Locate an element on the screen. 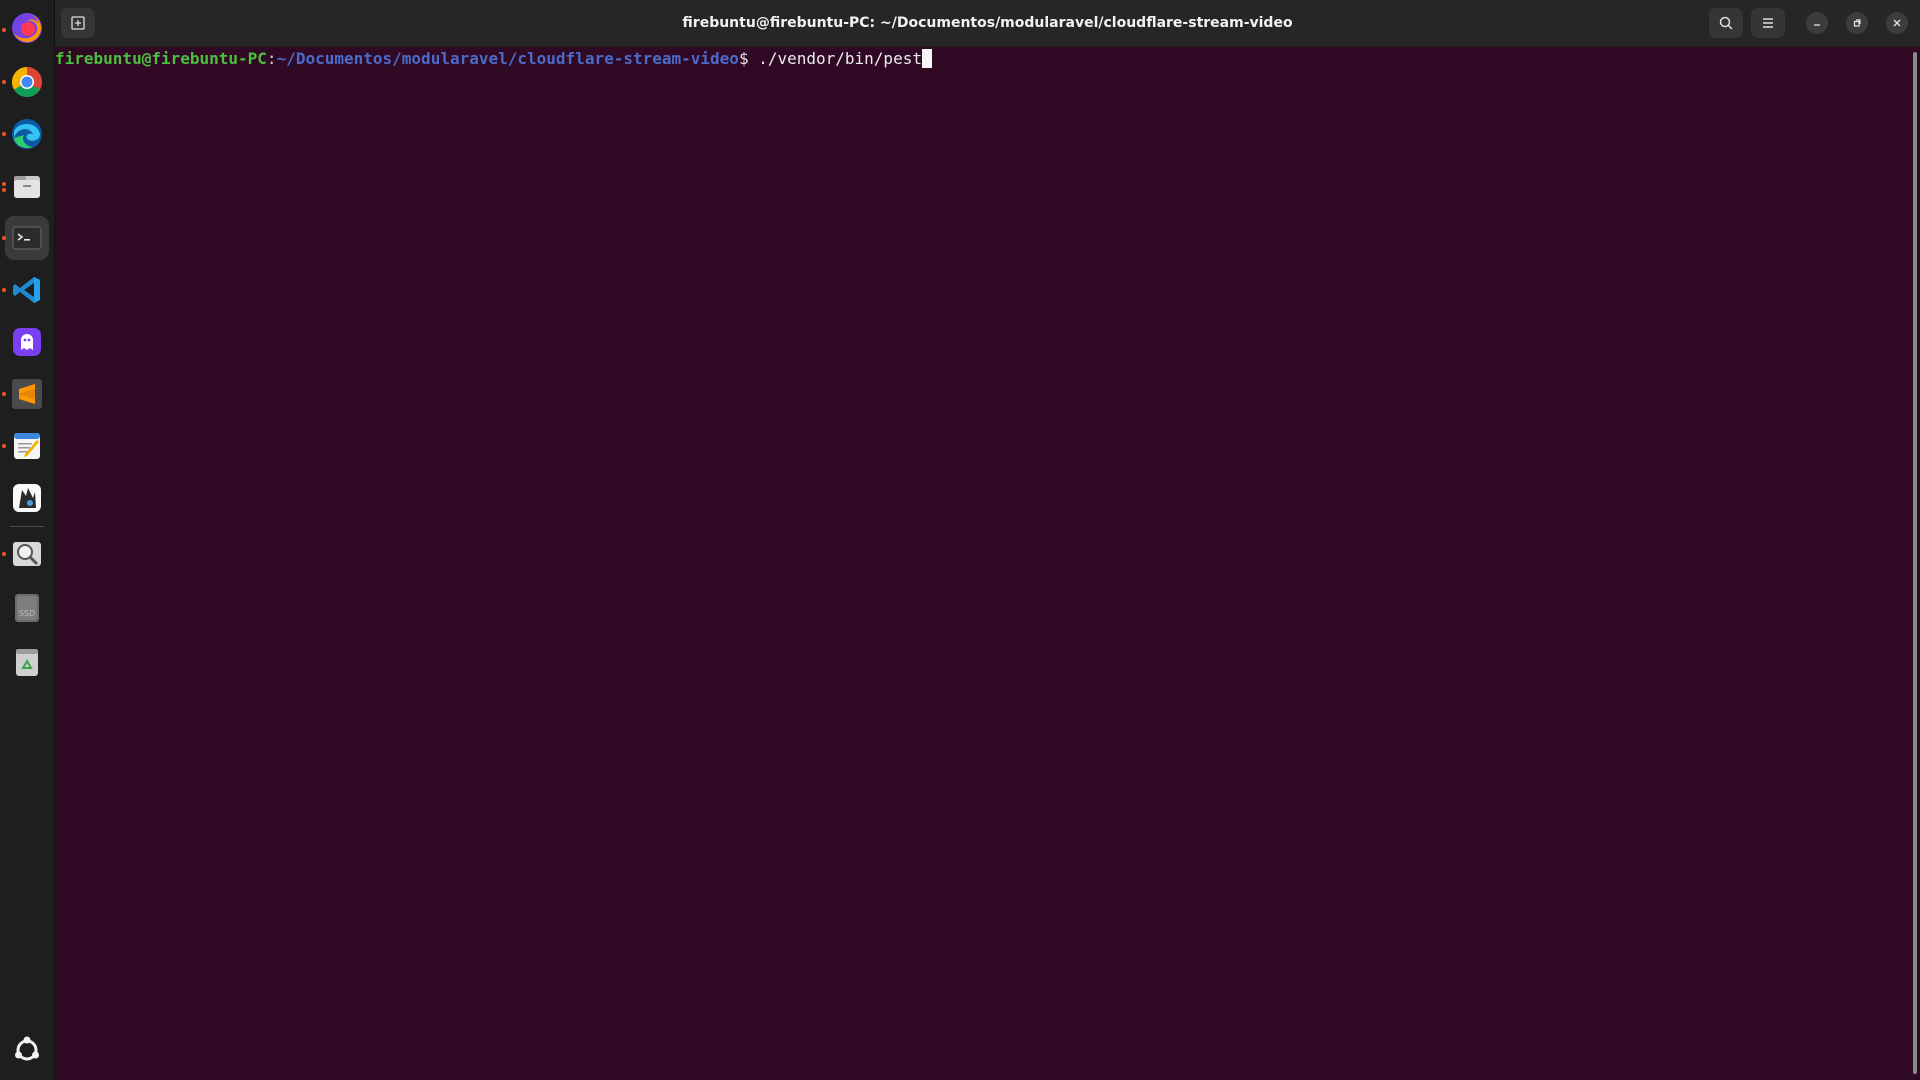  menu-button is located at coordinates (1768, 23).